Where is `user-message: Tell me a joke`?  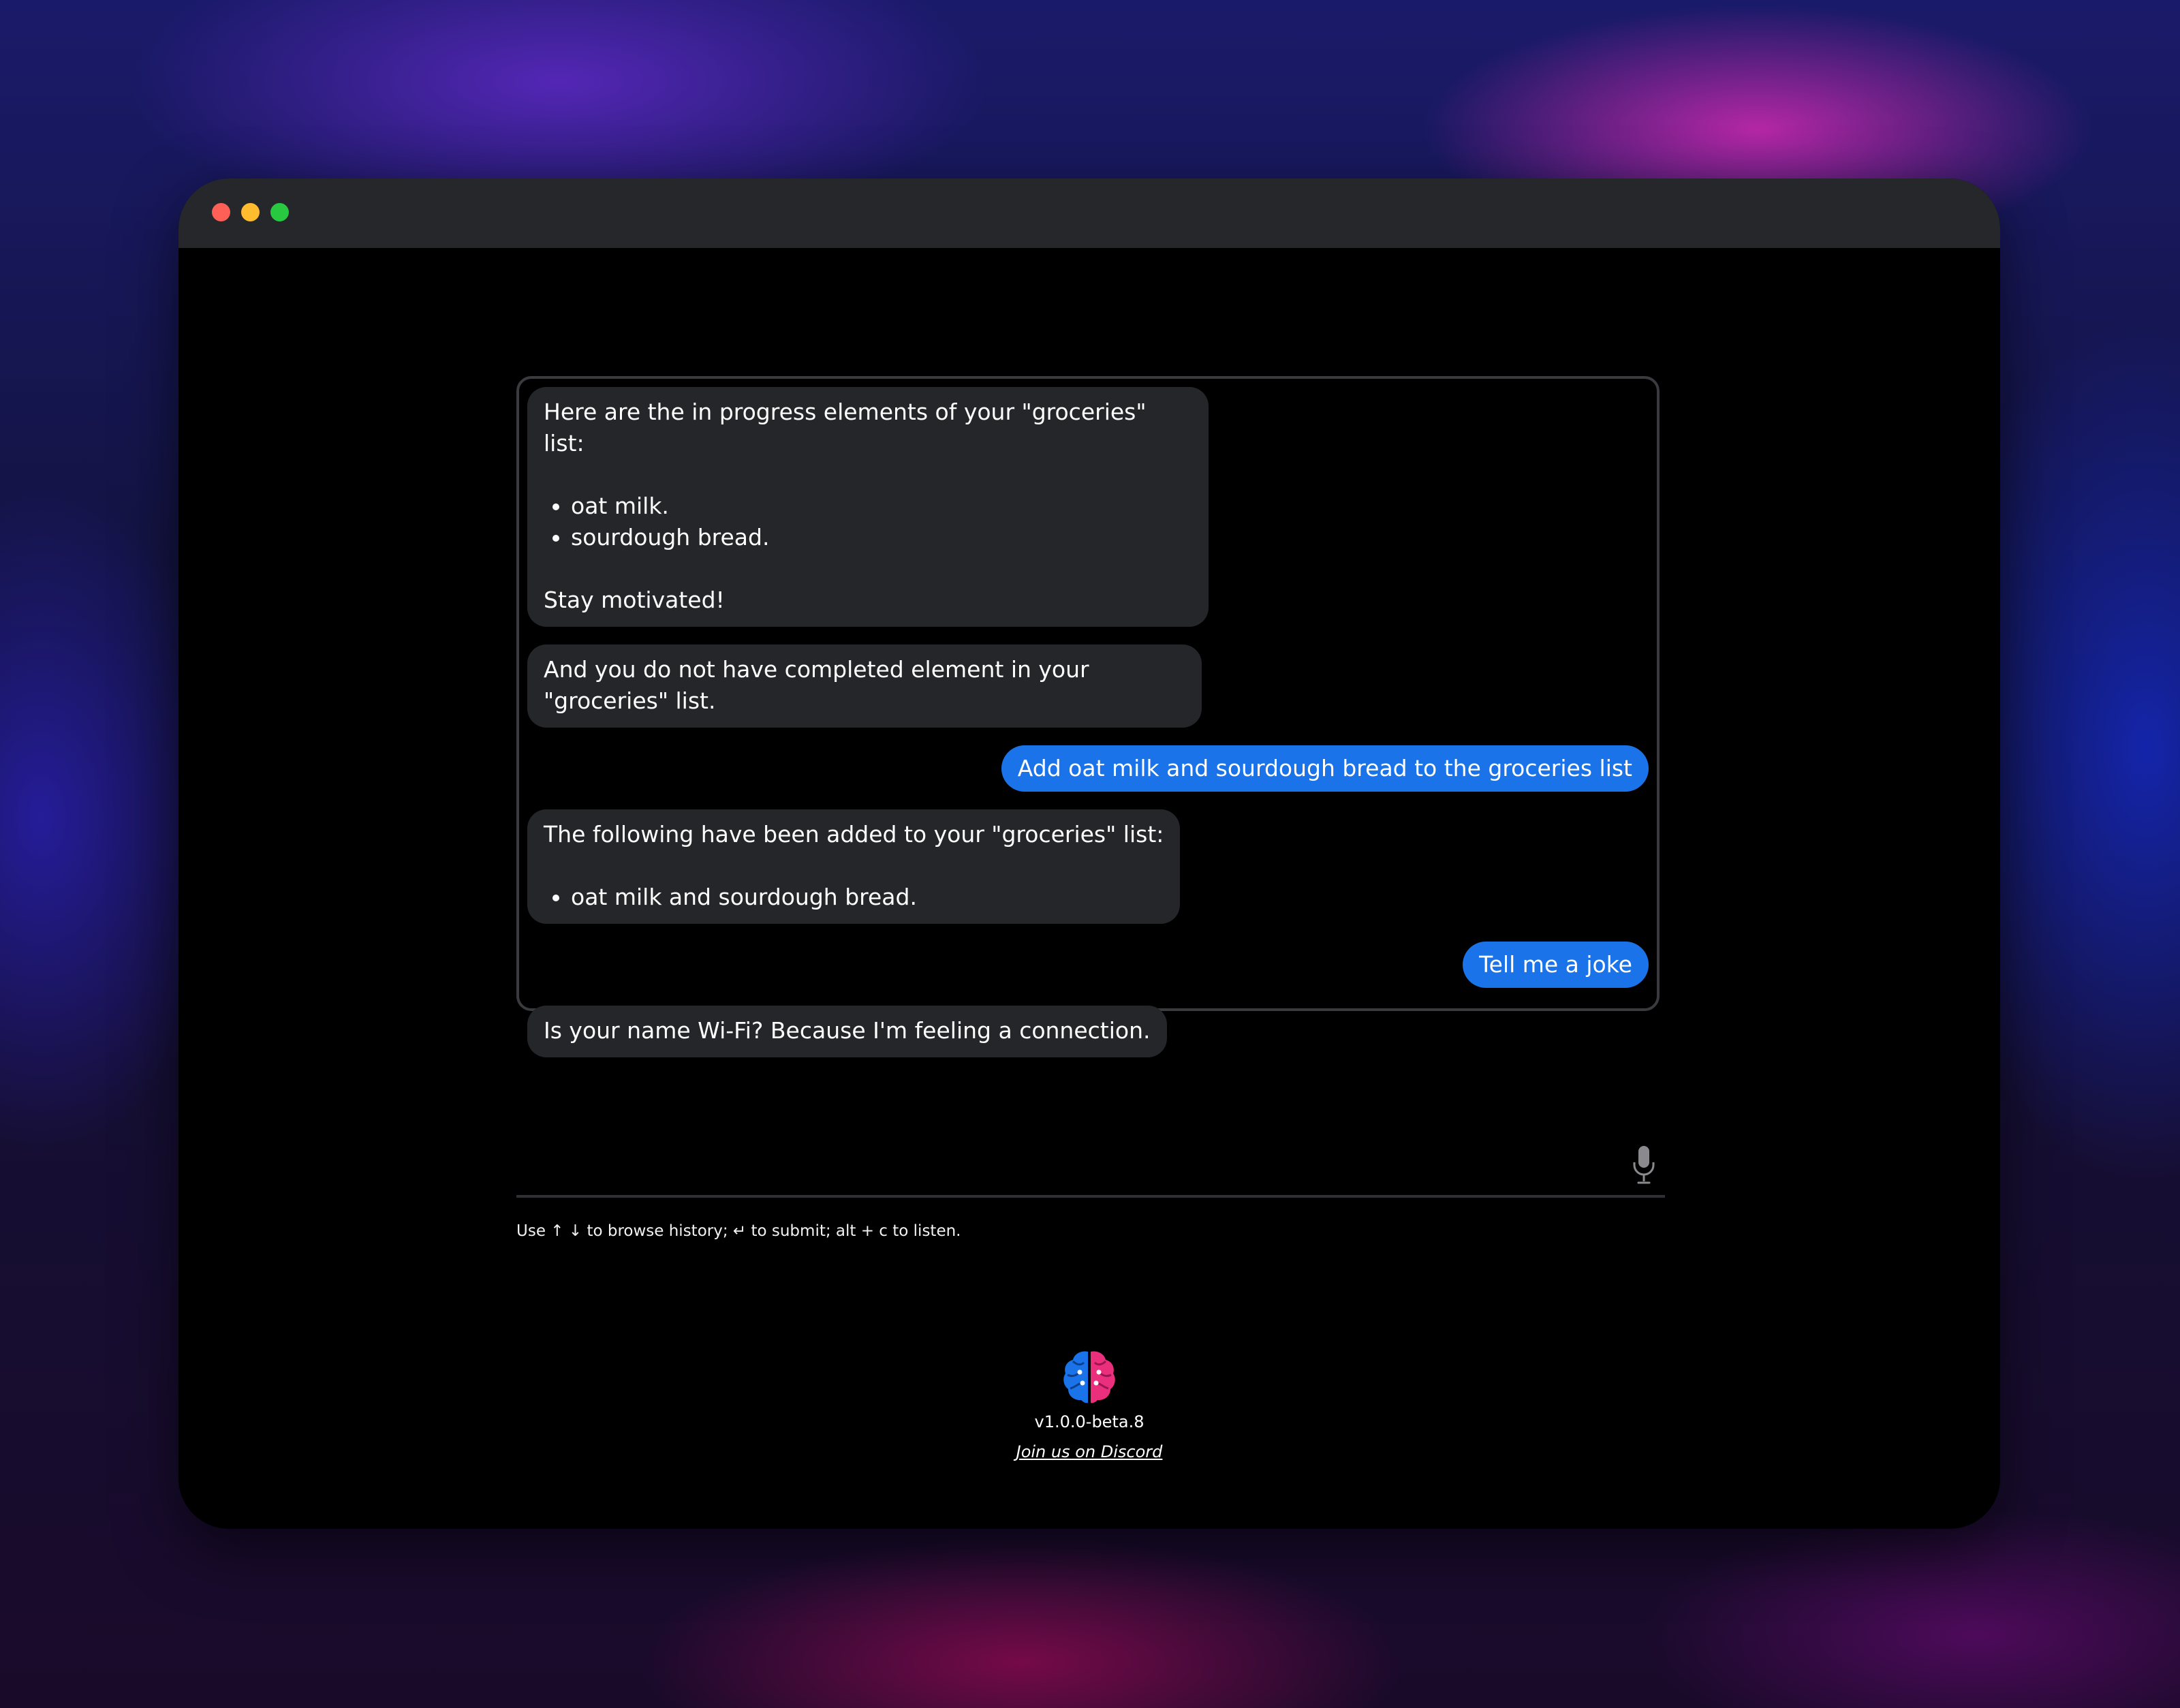
user-message: Tell me a joke is located at coordinates (1556, 965).